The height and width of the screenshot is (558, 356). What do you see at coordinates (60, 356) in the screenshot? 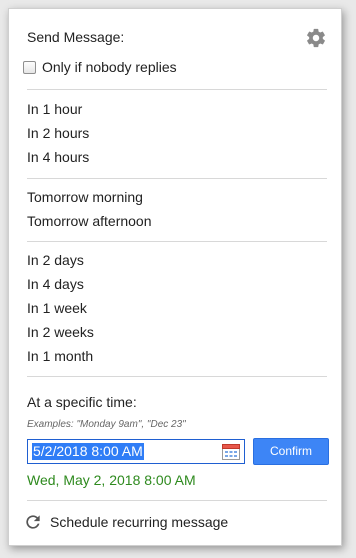
I see `option-in-1-month: In 1 month` at bounding box center [60, 356].